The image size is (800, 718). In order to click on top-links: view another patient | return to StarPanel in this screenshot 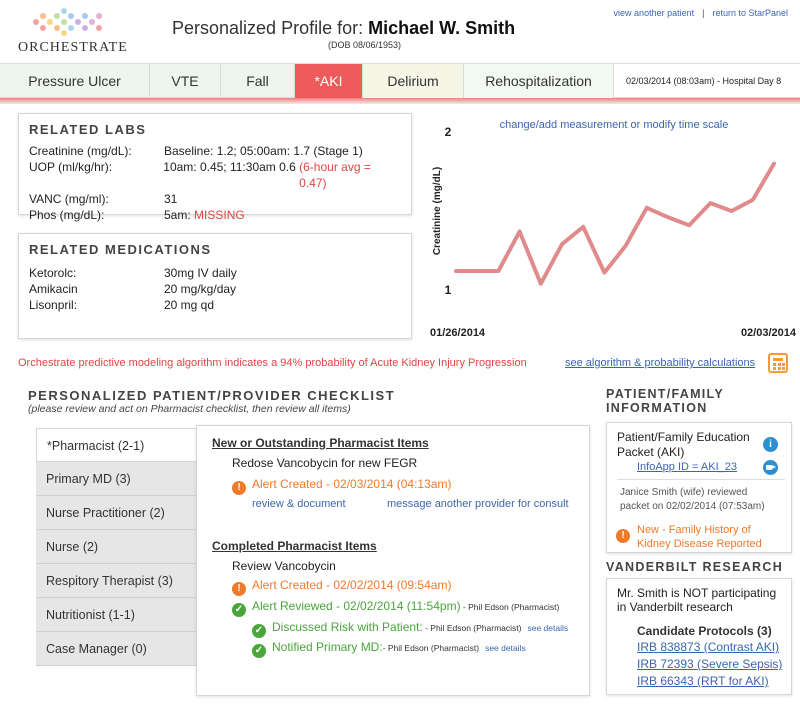, I will do `click(701, 13)`.